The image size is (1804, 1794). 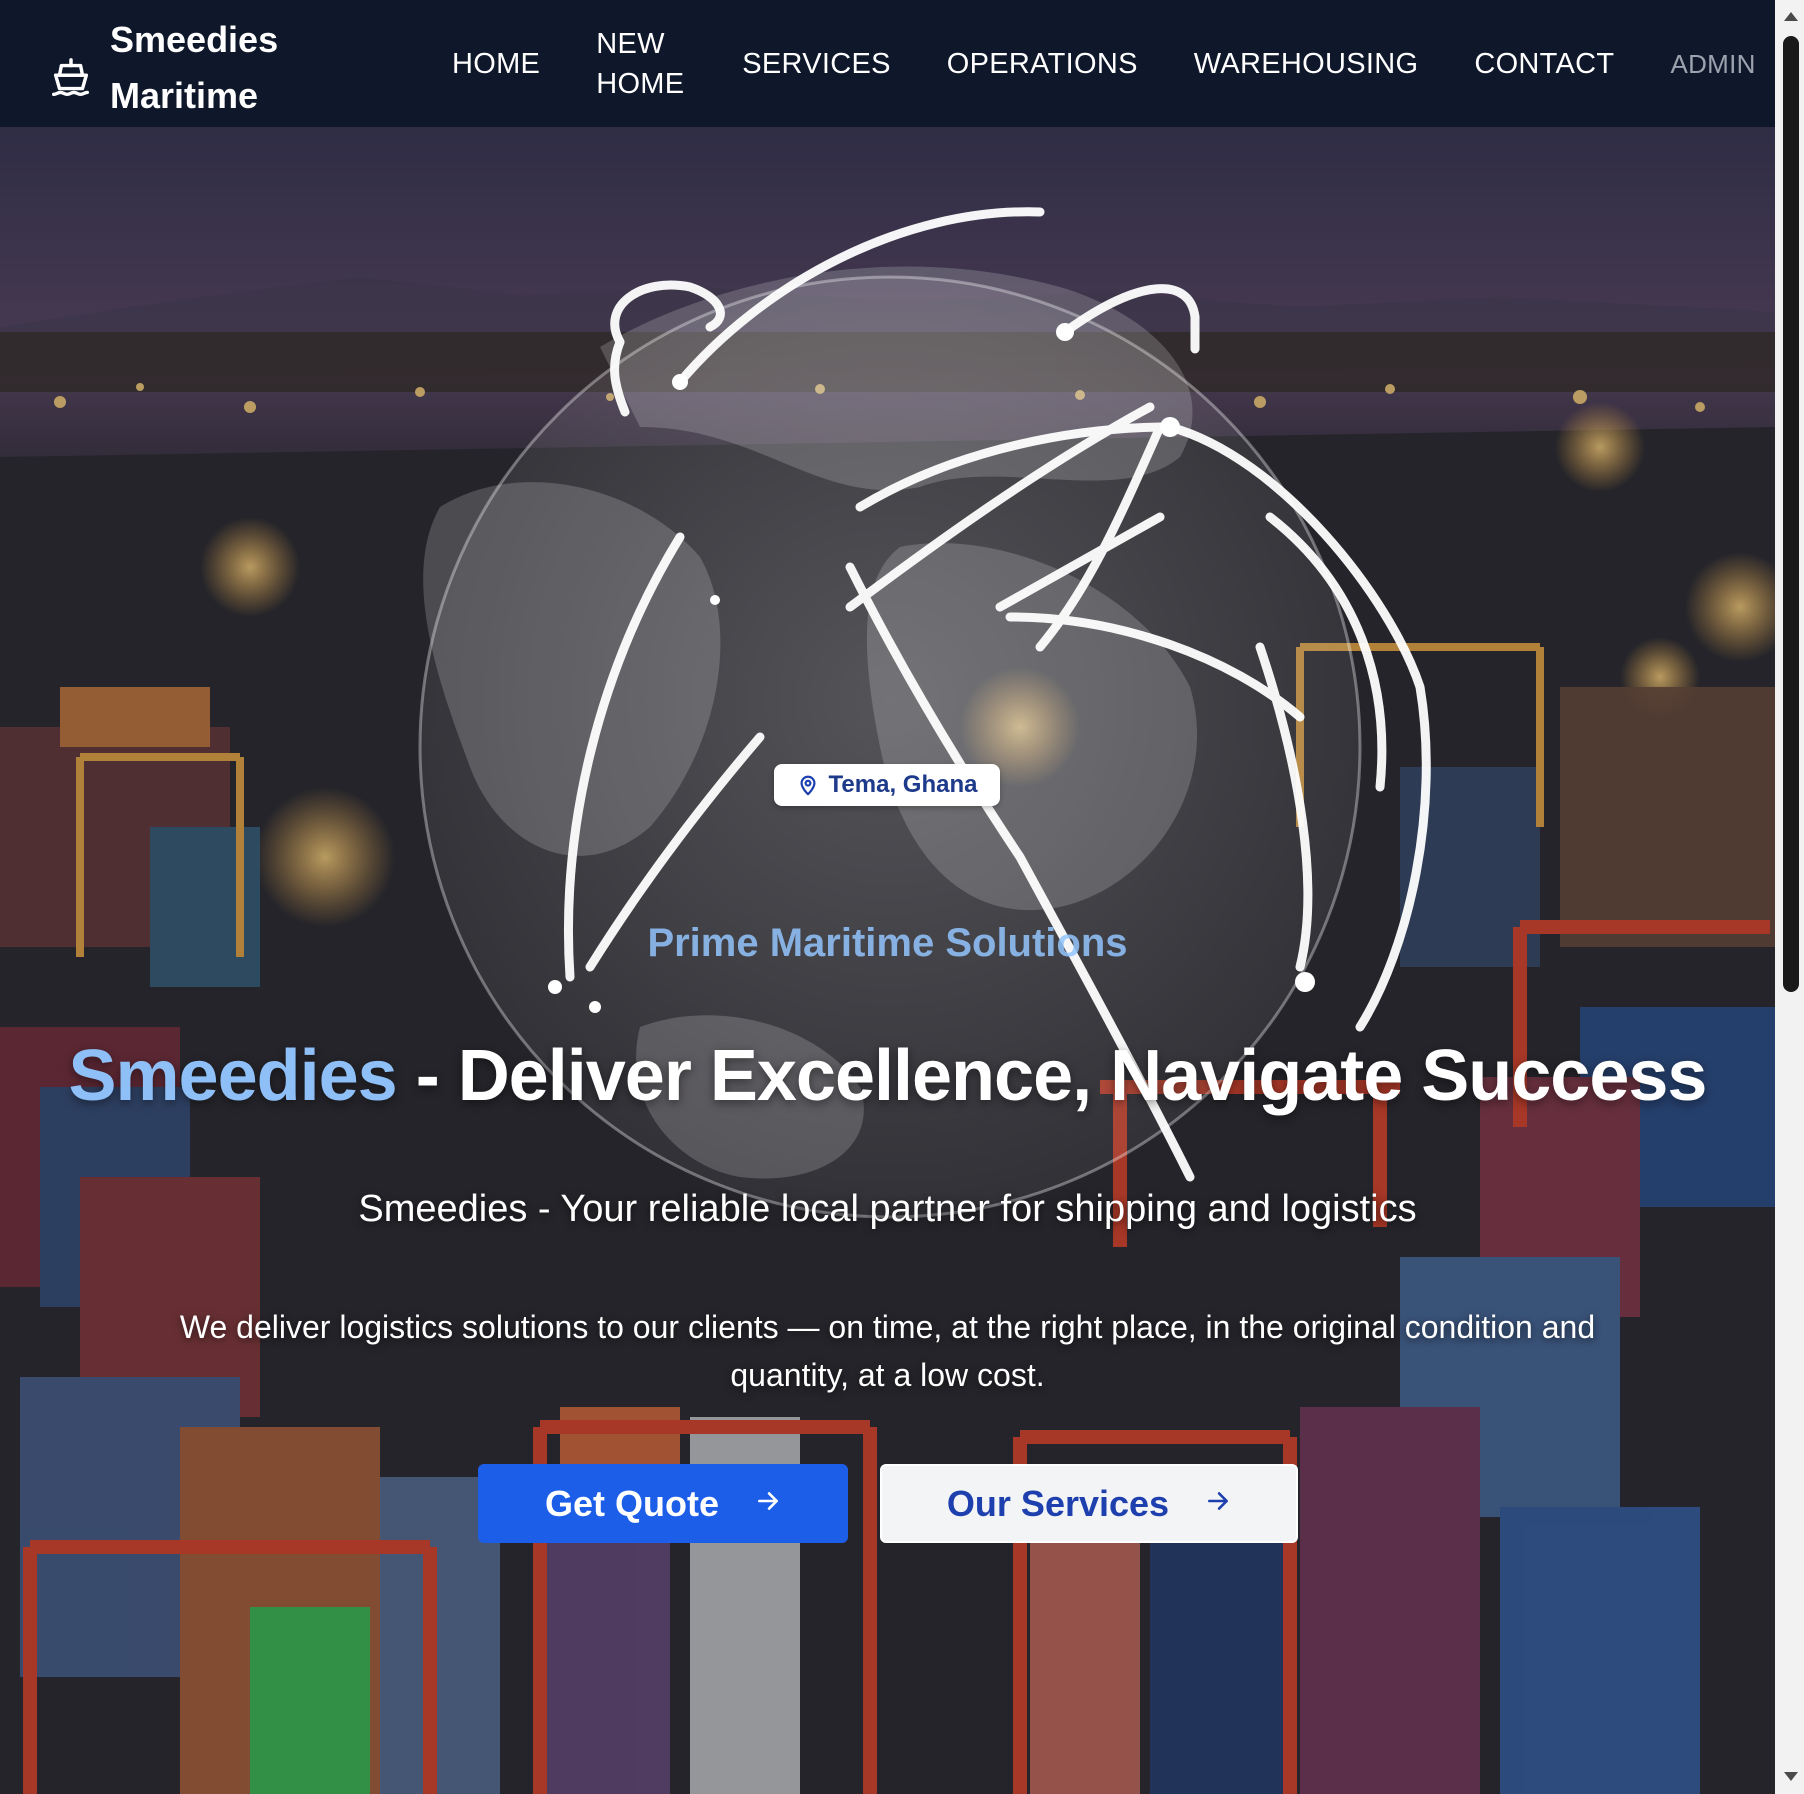 I want to click on location-text: Tema, Ghana, so click(x=903, y=784).